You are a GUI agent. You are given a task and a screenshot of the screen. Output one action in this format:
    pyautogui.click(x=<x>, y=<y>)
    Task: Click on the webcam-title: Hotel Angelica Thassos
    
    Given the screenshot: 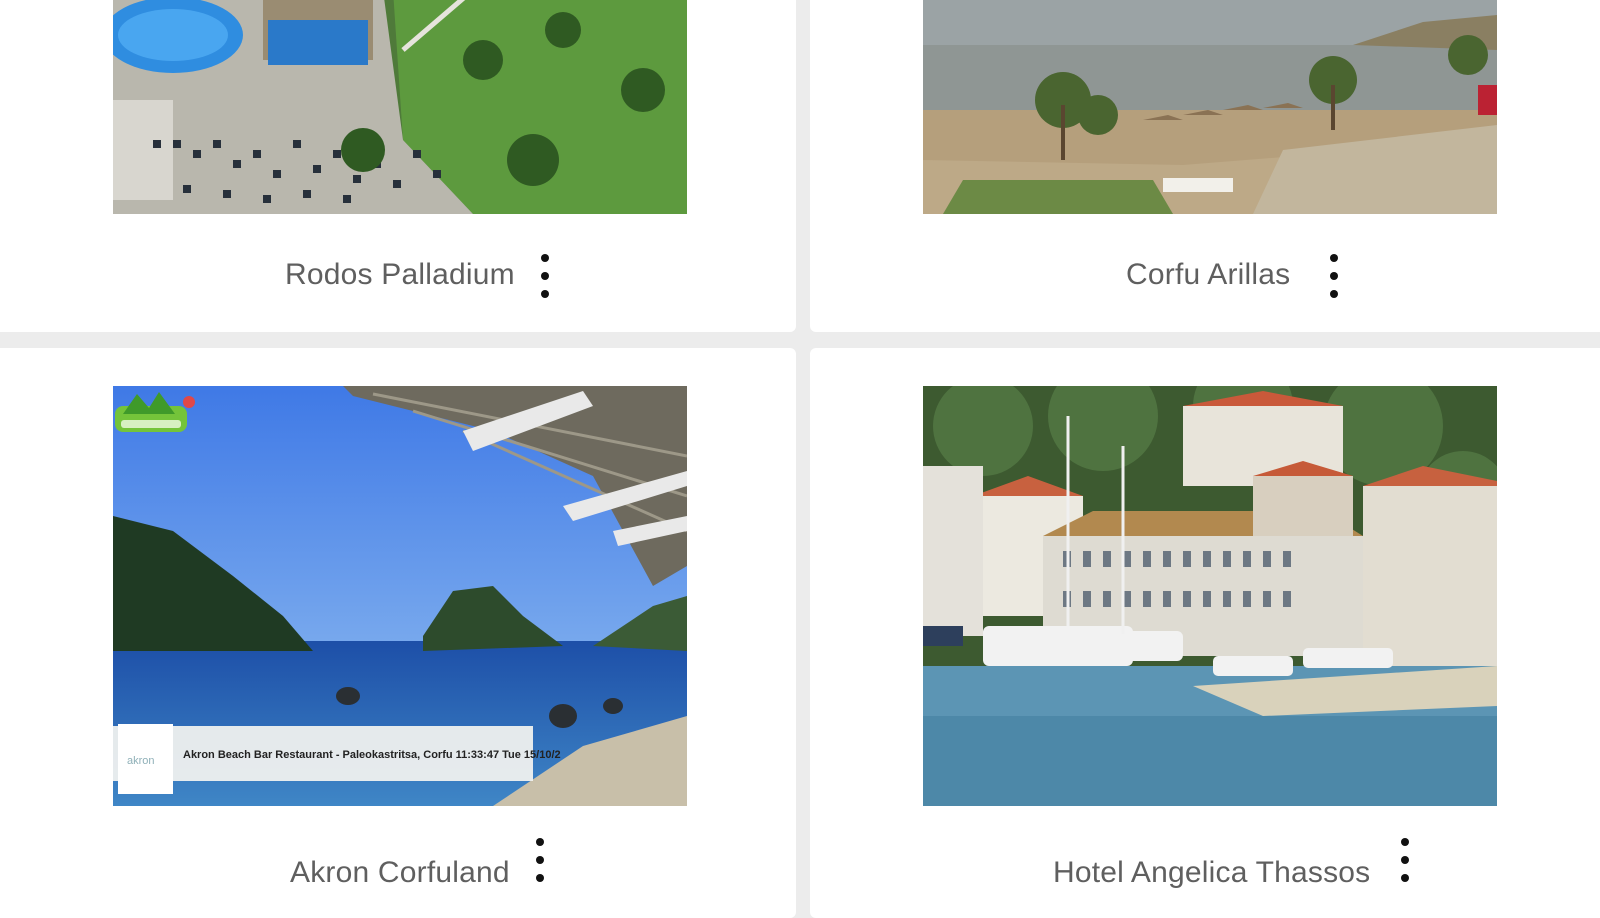 What is the action you would take?
    pyautogui.click(x=1211, y=873)
    